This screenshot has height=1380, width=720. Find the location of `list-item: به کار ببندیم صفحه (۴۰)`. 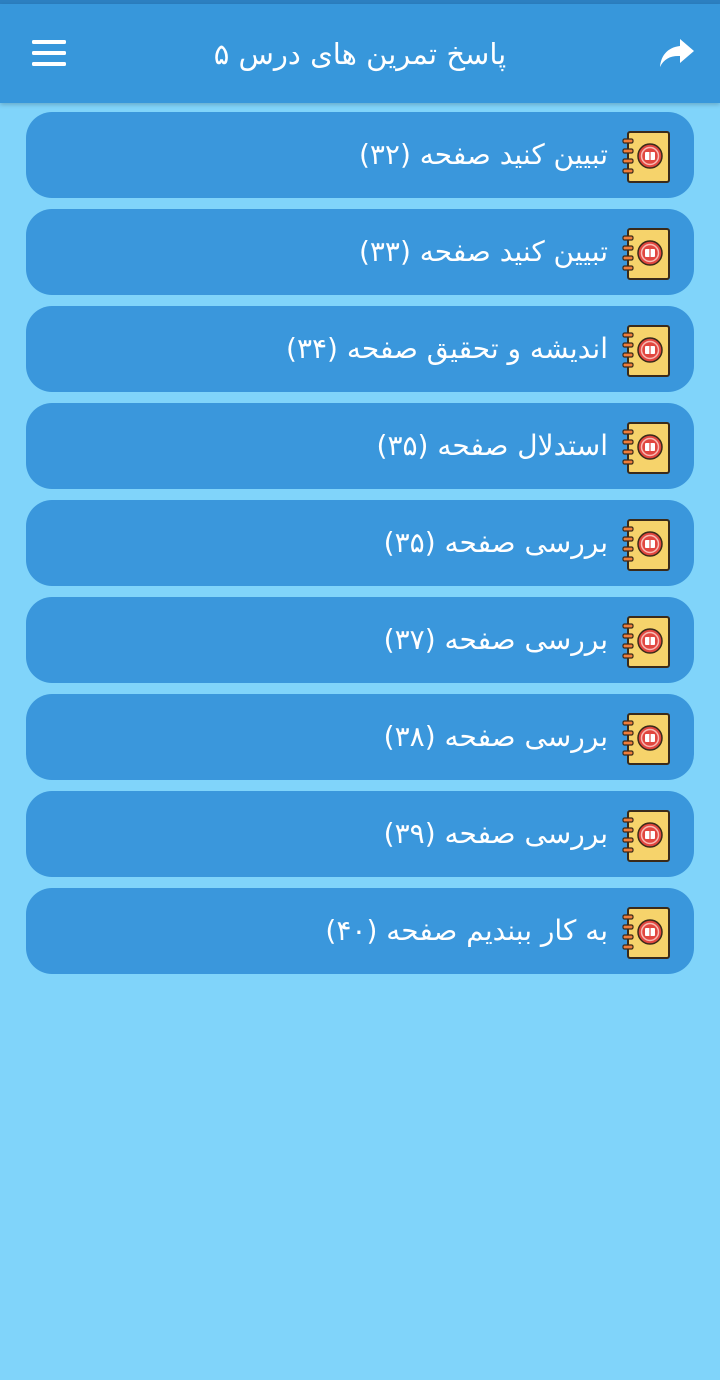

list-item: به کار ببندیم صفحه (۴۰) is located at coordinates (360, 931).